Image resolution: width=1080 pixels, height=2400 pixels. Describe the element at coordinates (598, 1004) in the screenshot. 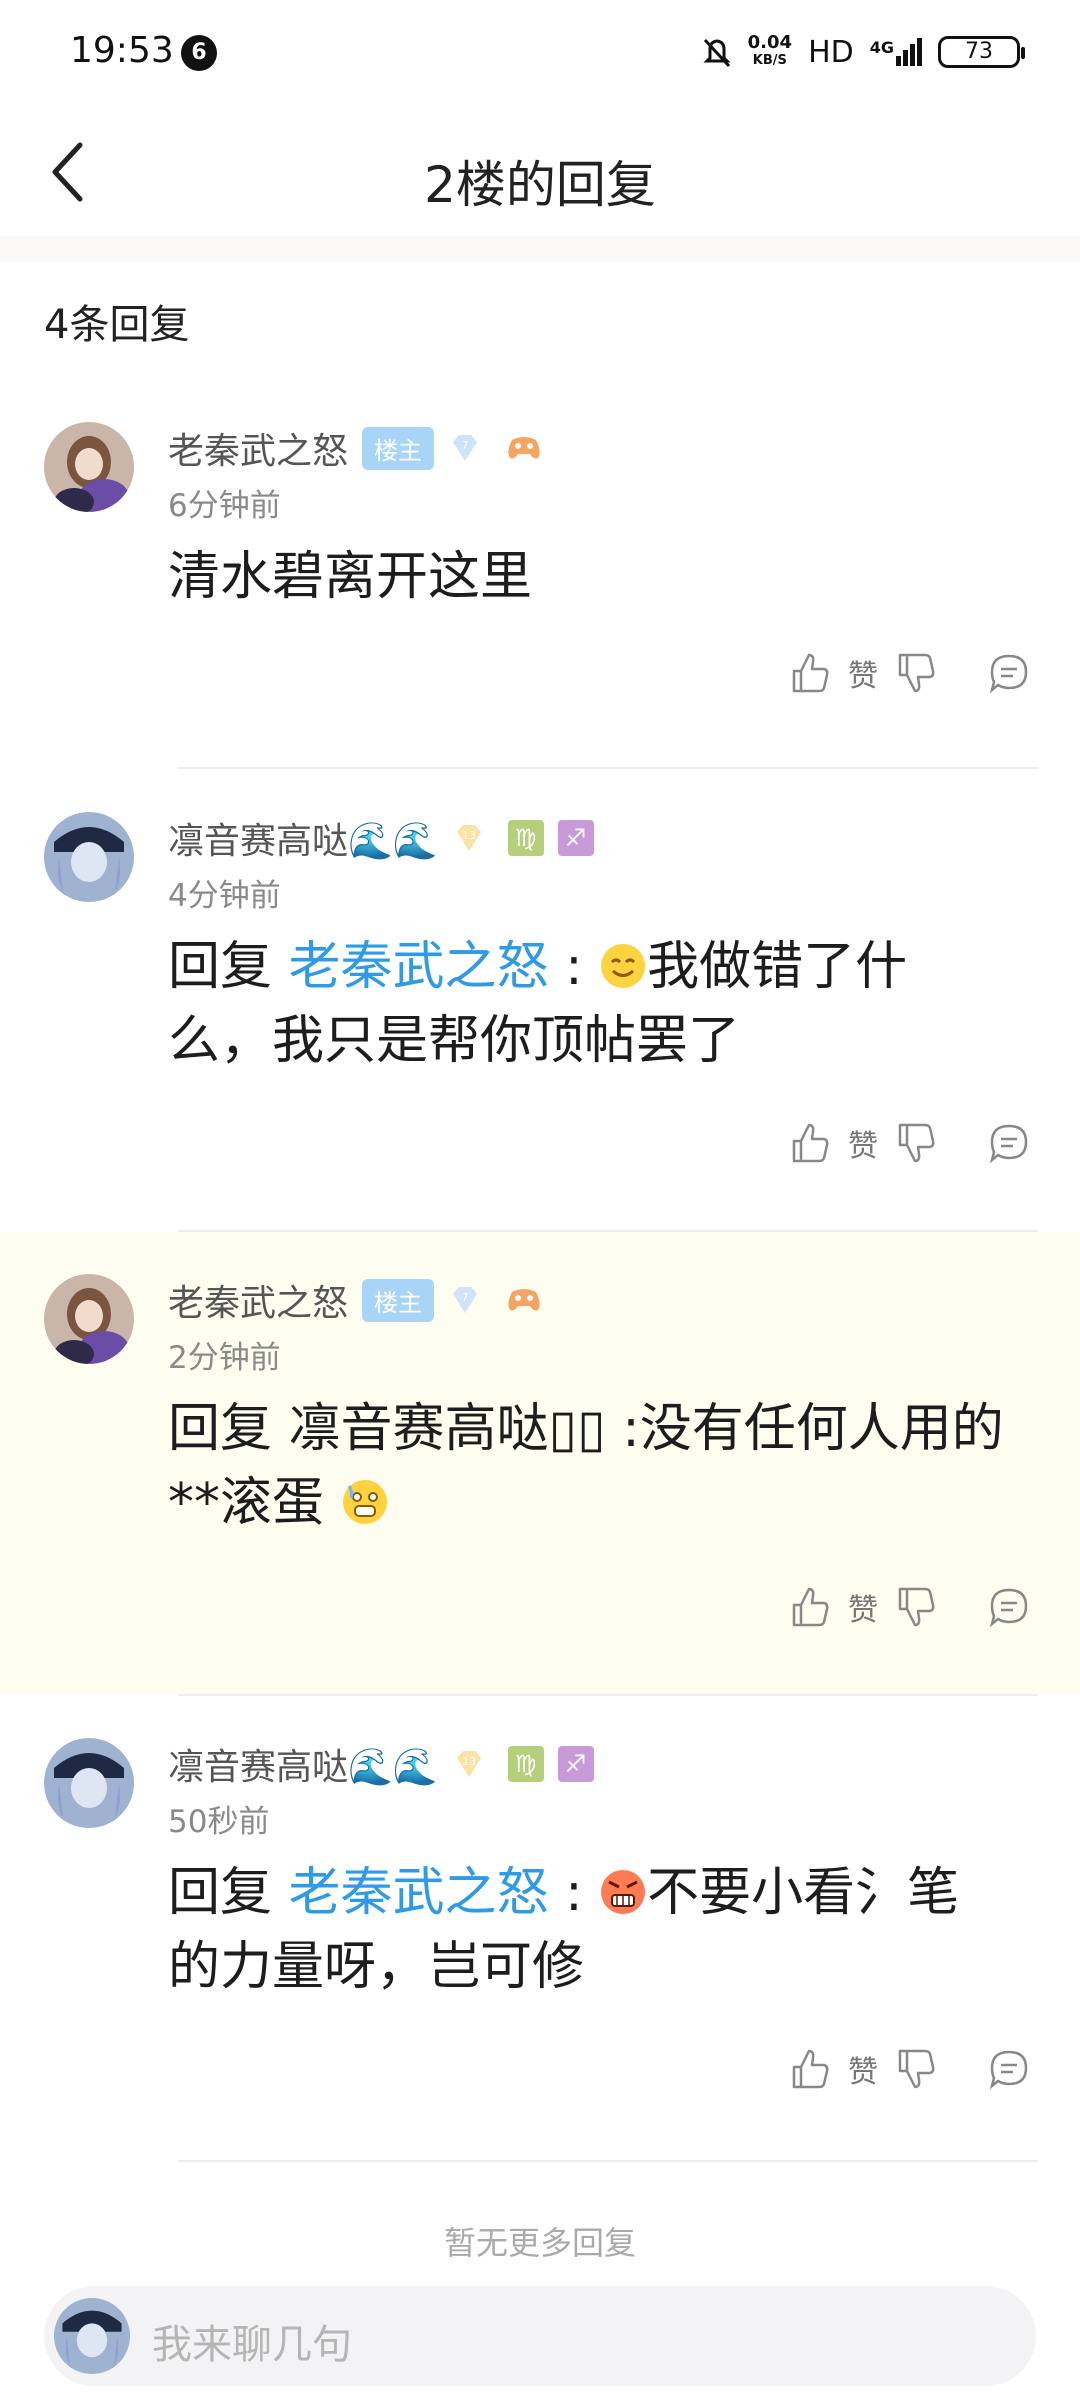

I see `reply-text: 回复 老秦武之怒 : 我做错了什 么，我只是帮你顶帖罢了` at that location.